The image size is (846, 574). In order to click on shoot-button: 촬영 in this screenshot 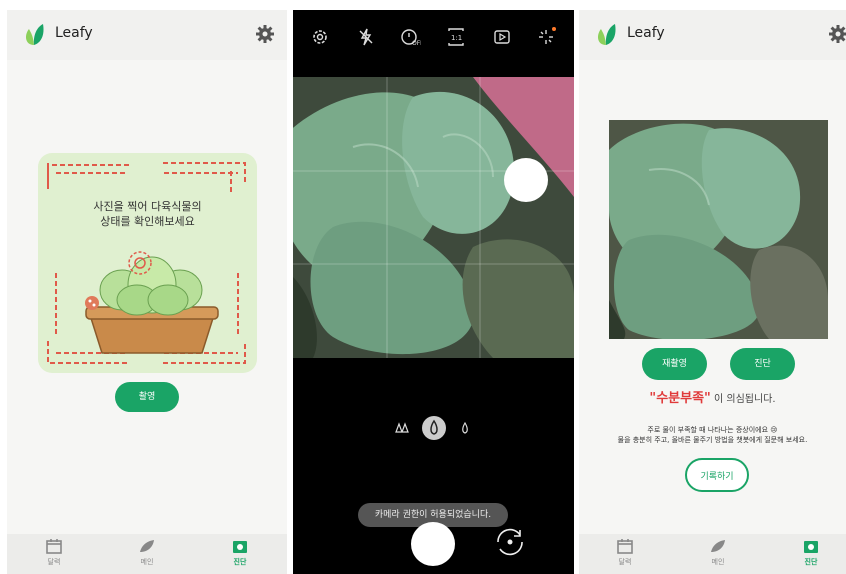, I will do `click(147, 397)`.